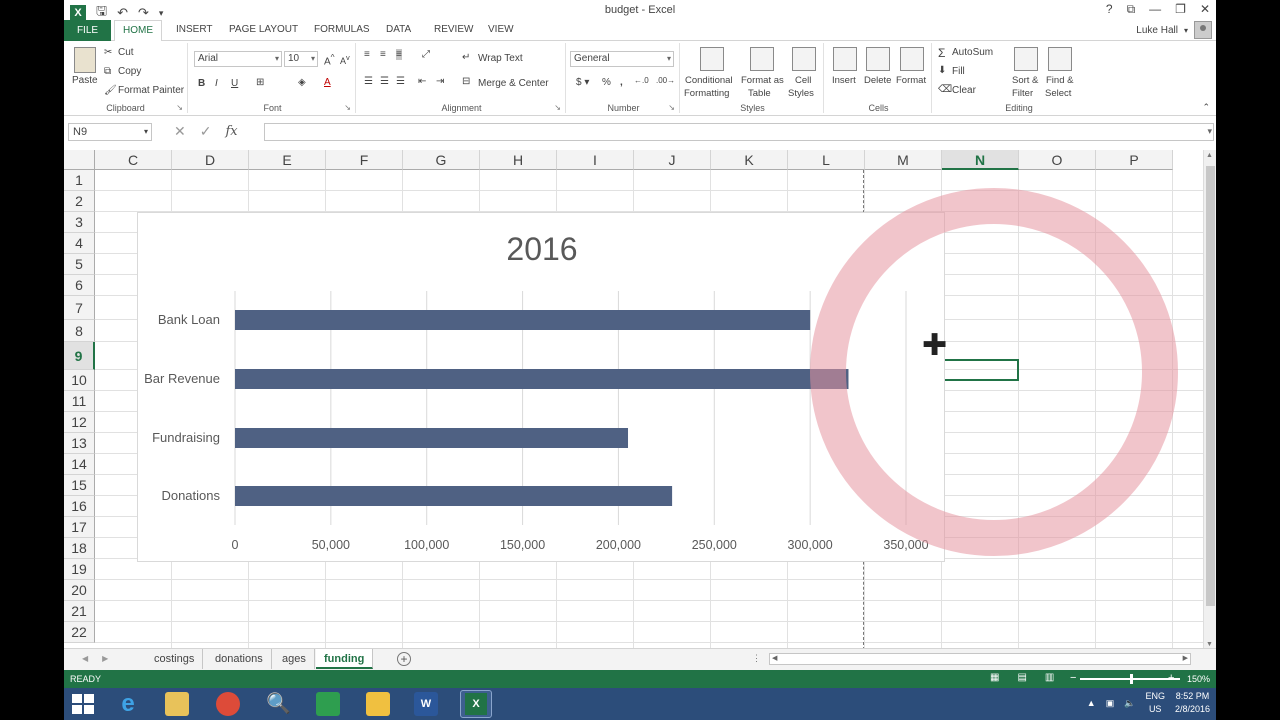  What do you see at coordinates (1180, 9) in the screenshot?
I see `restore-button: ❐` at bounding box center [1180, 9].